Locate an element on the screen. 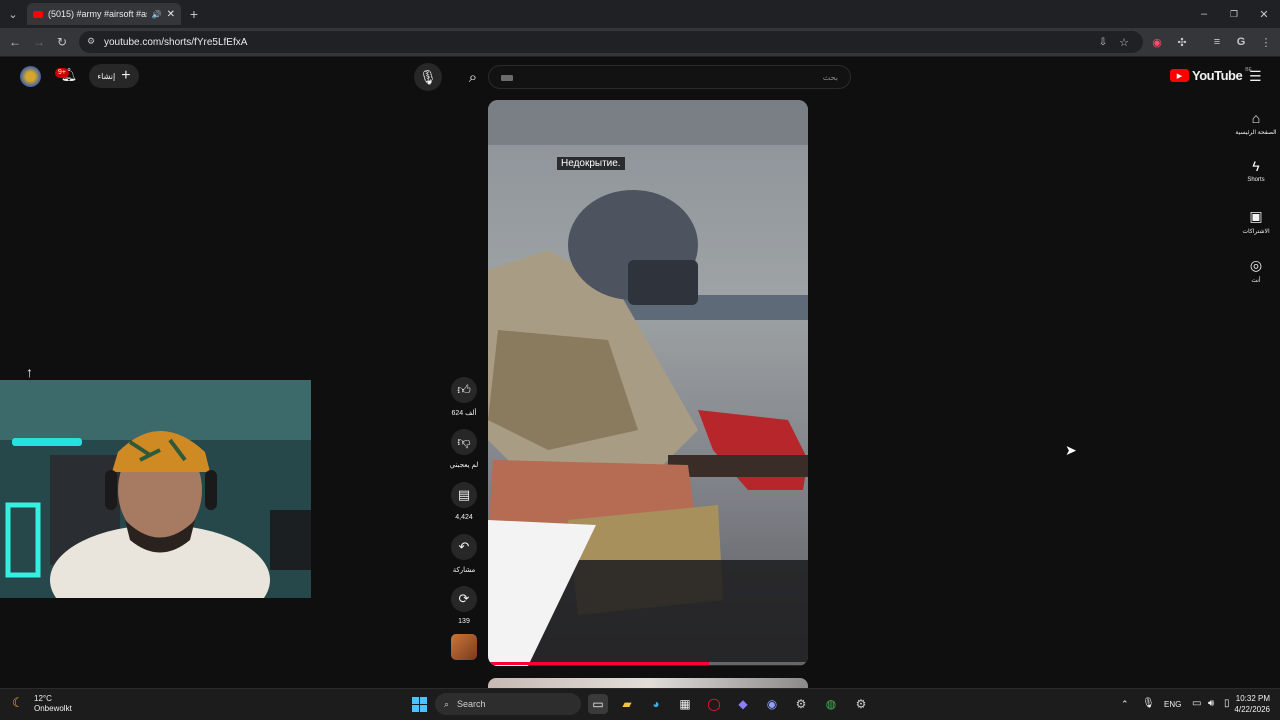  webcam-frame is located at coordinates (155, 489).